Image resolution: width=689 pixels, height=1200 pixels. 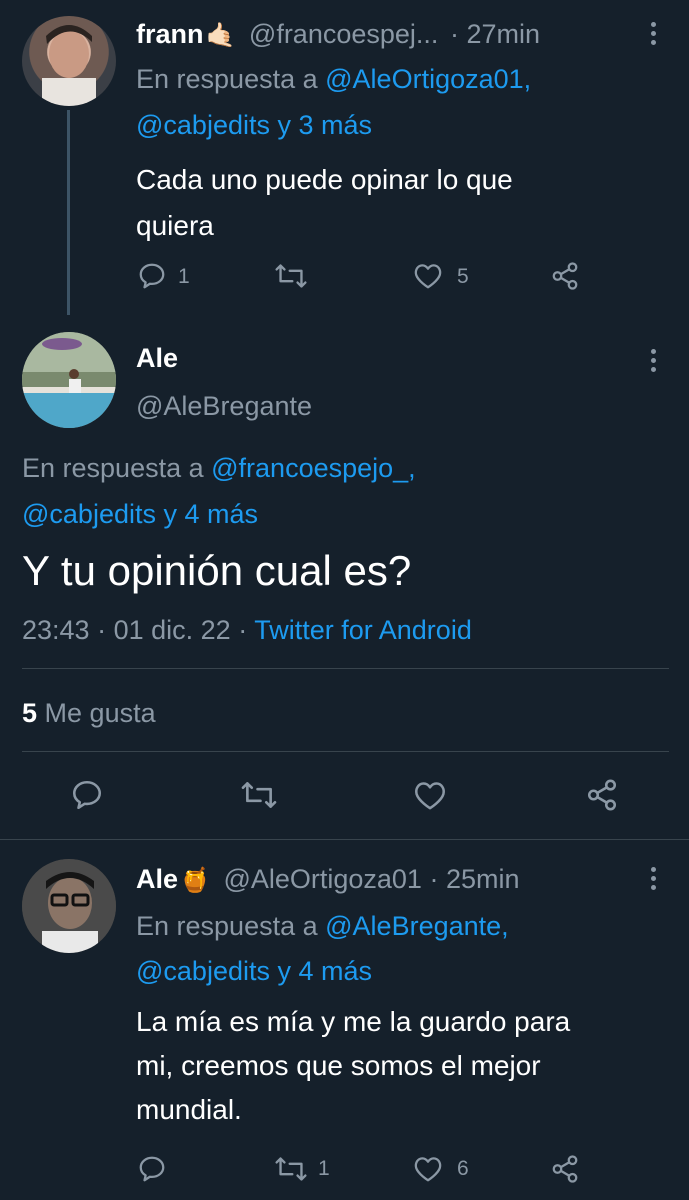 I want to click on tweet-time: 25min, so click(x=483, y=879).